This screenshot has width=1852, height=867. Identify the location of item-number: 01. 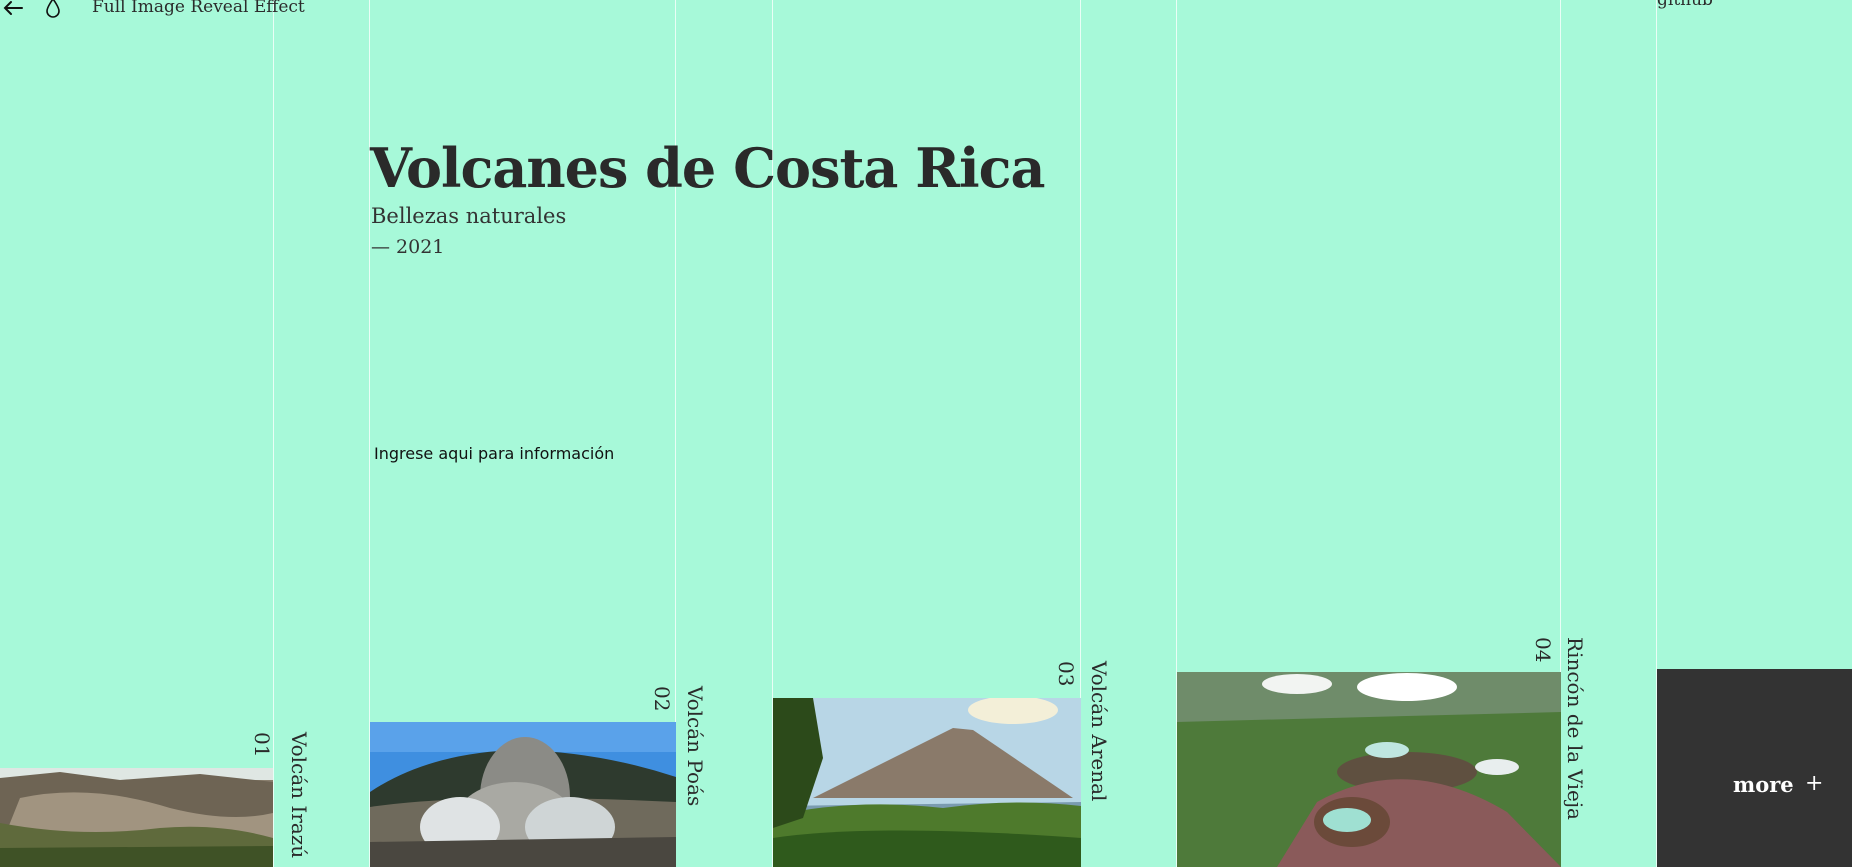
(262, 745).